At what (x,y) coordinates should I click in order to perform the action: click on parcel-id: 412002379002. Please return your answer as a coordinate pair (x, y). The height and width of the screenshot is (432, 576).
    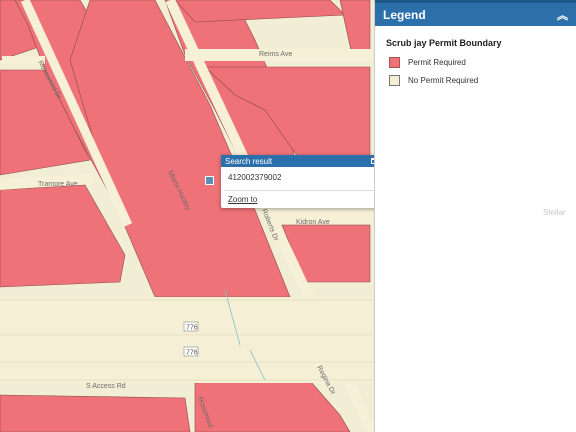
    Looking at the image, I should click on (255, 177).